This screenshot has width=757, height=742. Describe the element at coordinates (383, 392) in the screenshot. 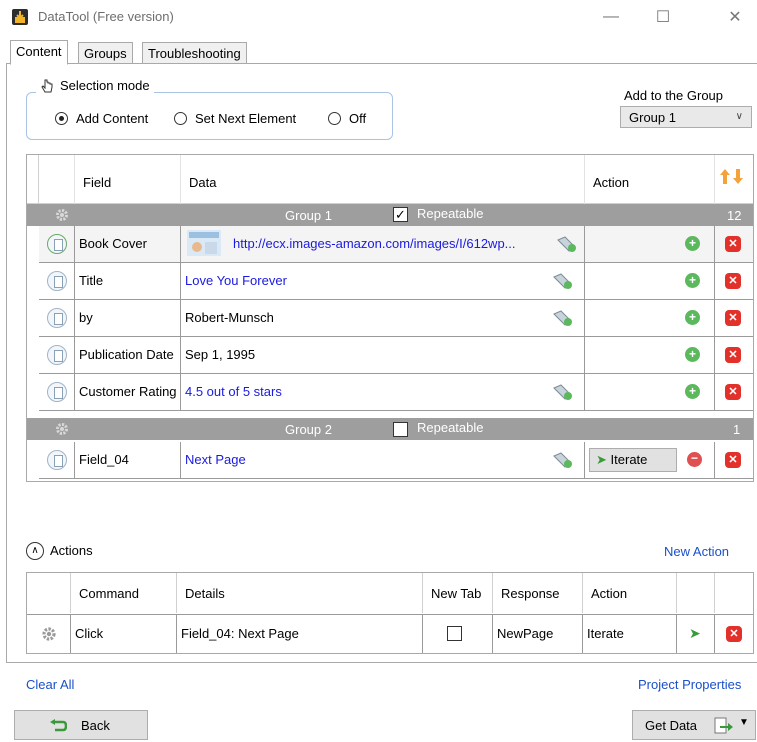

I see `field-data: 4.5 out of 5 stars` at that location.